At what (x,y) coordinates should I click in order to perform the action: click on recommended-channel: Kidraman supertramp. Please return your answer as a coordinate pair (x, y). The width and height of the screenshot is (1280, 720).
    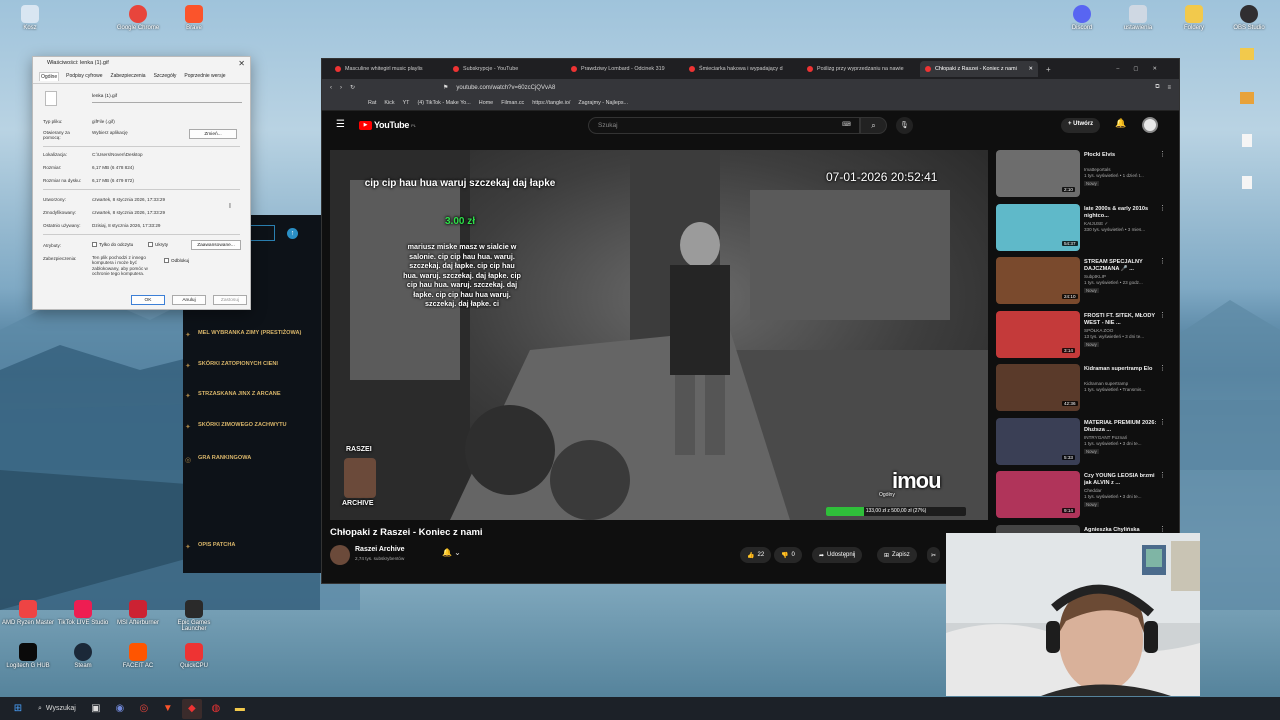
    Looking at the image, I should click on (1126, 383).